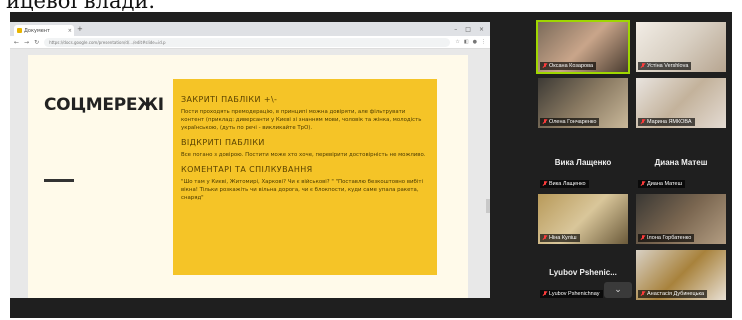 The image size is (742, 320). Describe the element at coordinates (583, 47) in the screenshot. I see `participant-tile: Оксана Козарова` at that location.